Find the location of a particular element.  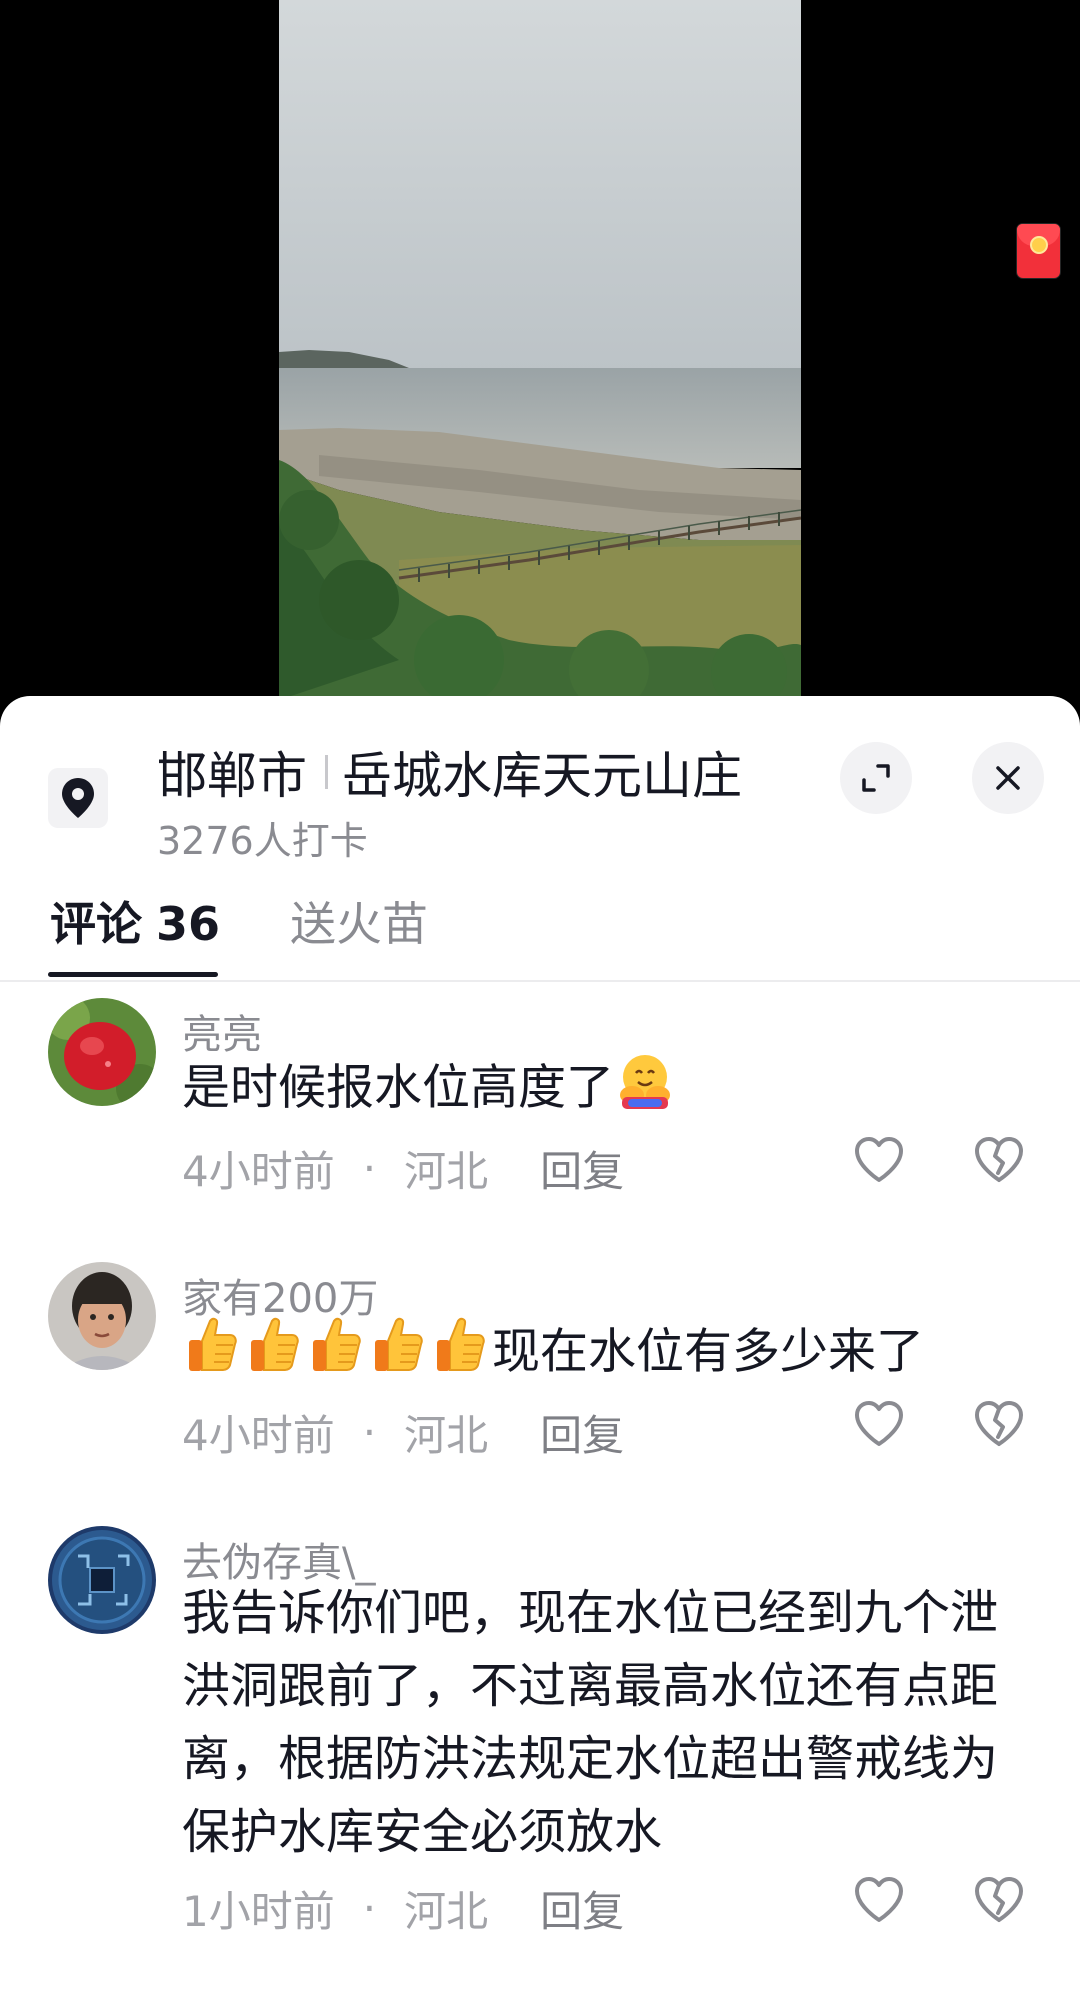

tab-send-fire: 送火苗 is located at coordinates (359, 921).